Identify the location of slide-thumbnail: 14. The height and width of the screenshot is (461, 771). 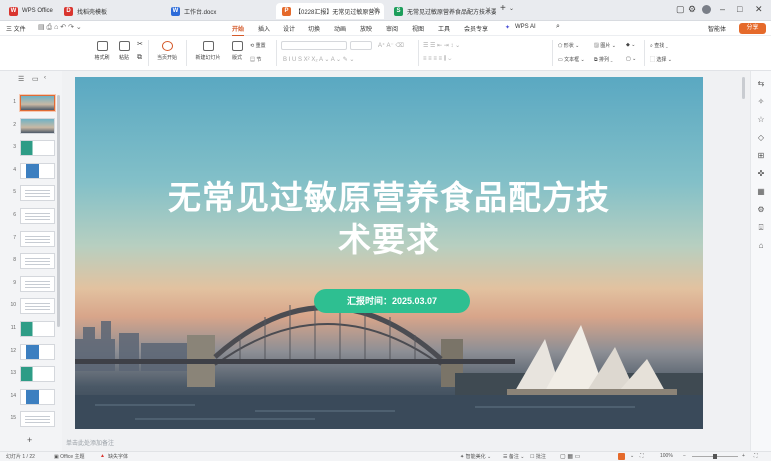
(34, 397).